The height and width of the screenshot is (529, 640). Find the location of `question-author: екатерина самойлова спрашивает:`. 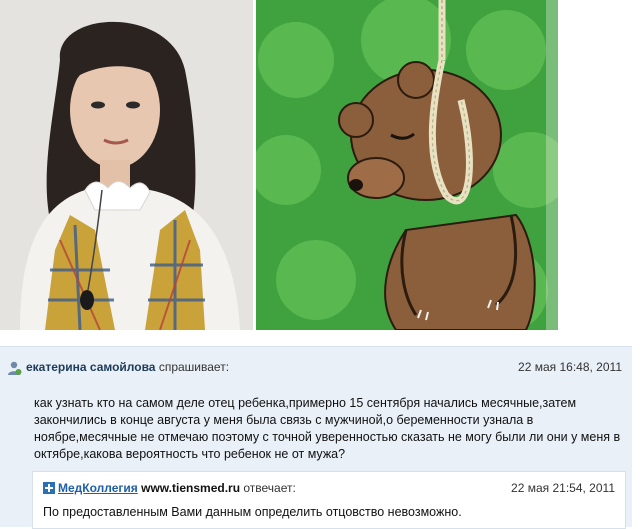

question-author: екатерина самойлова спрашивает: is located at coordinates (127, 367).